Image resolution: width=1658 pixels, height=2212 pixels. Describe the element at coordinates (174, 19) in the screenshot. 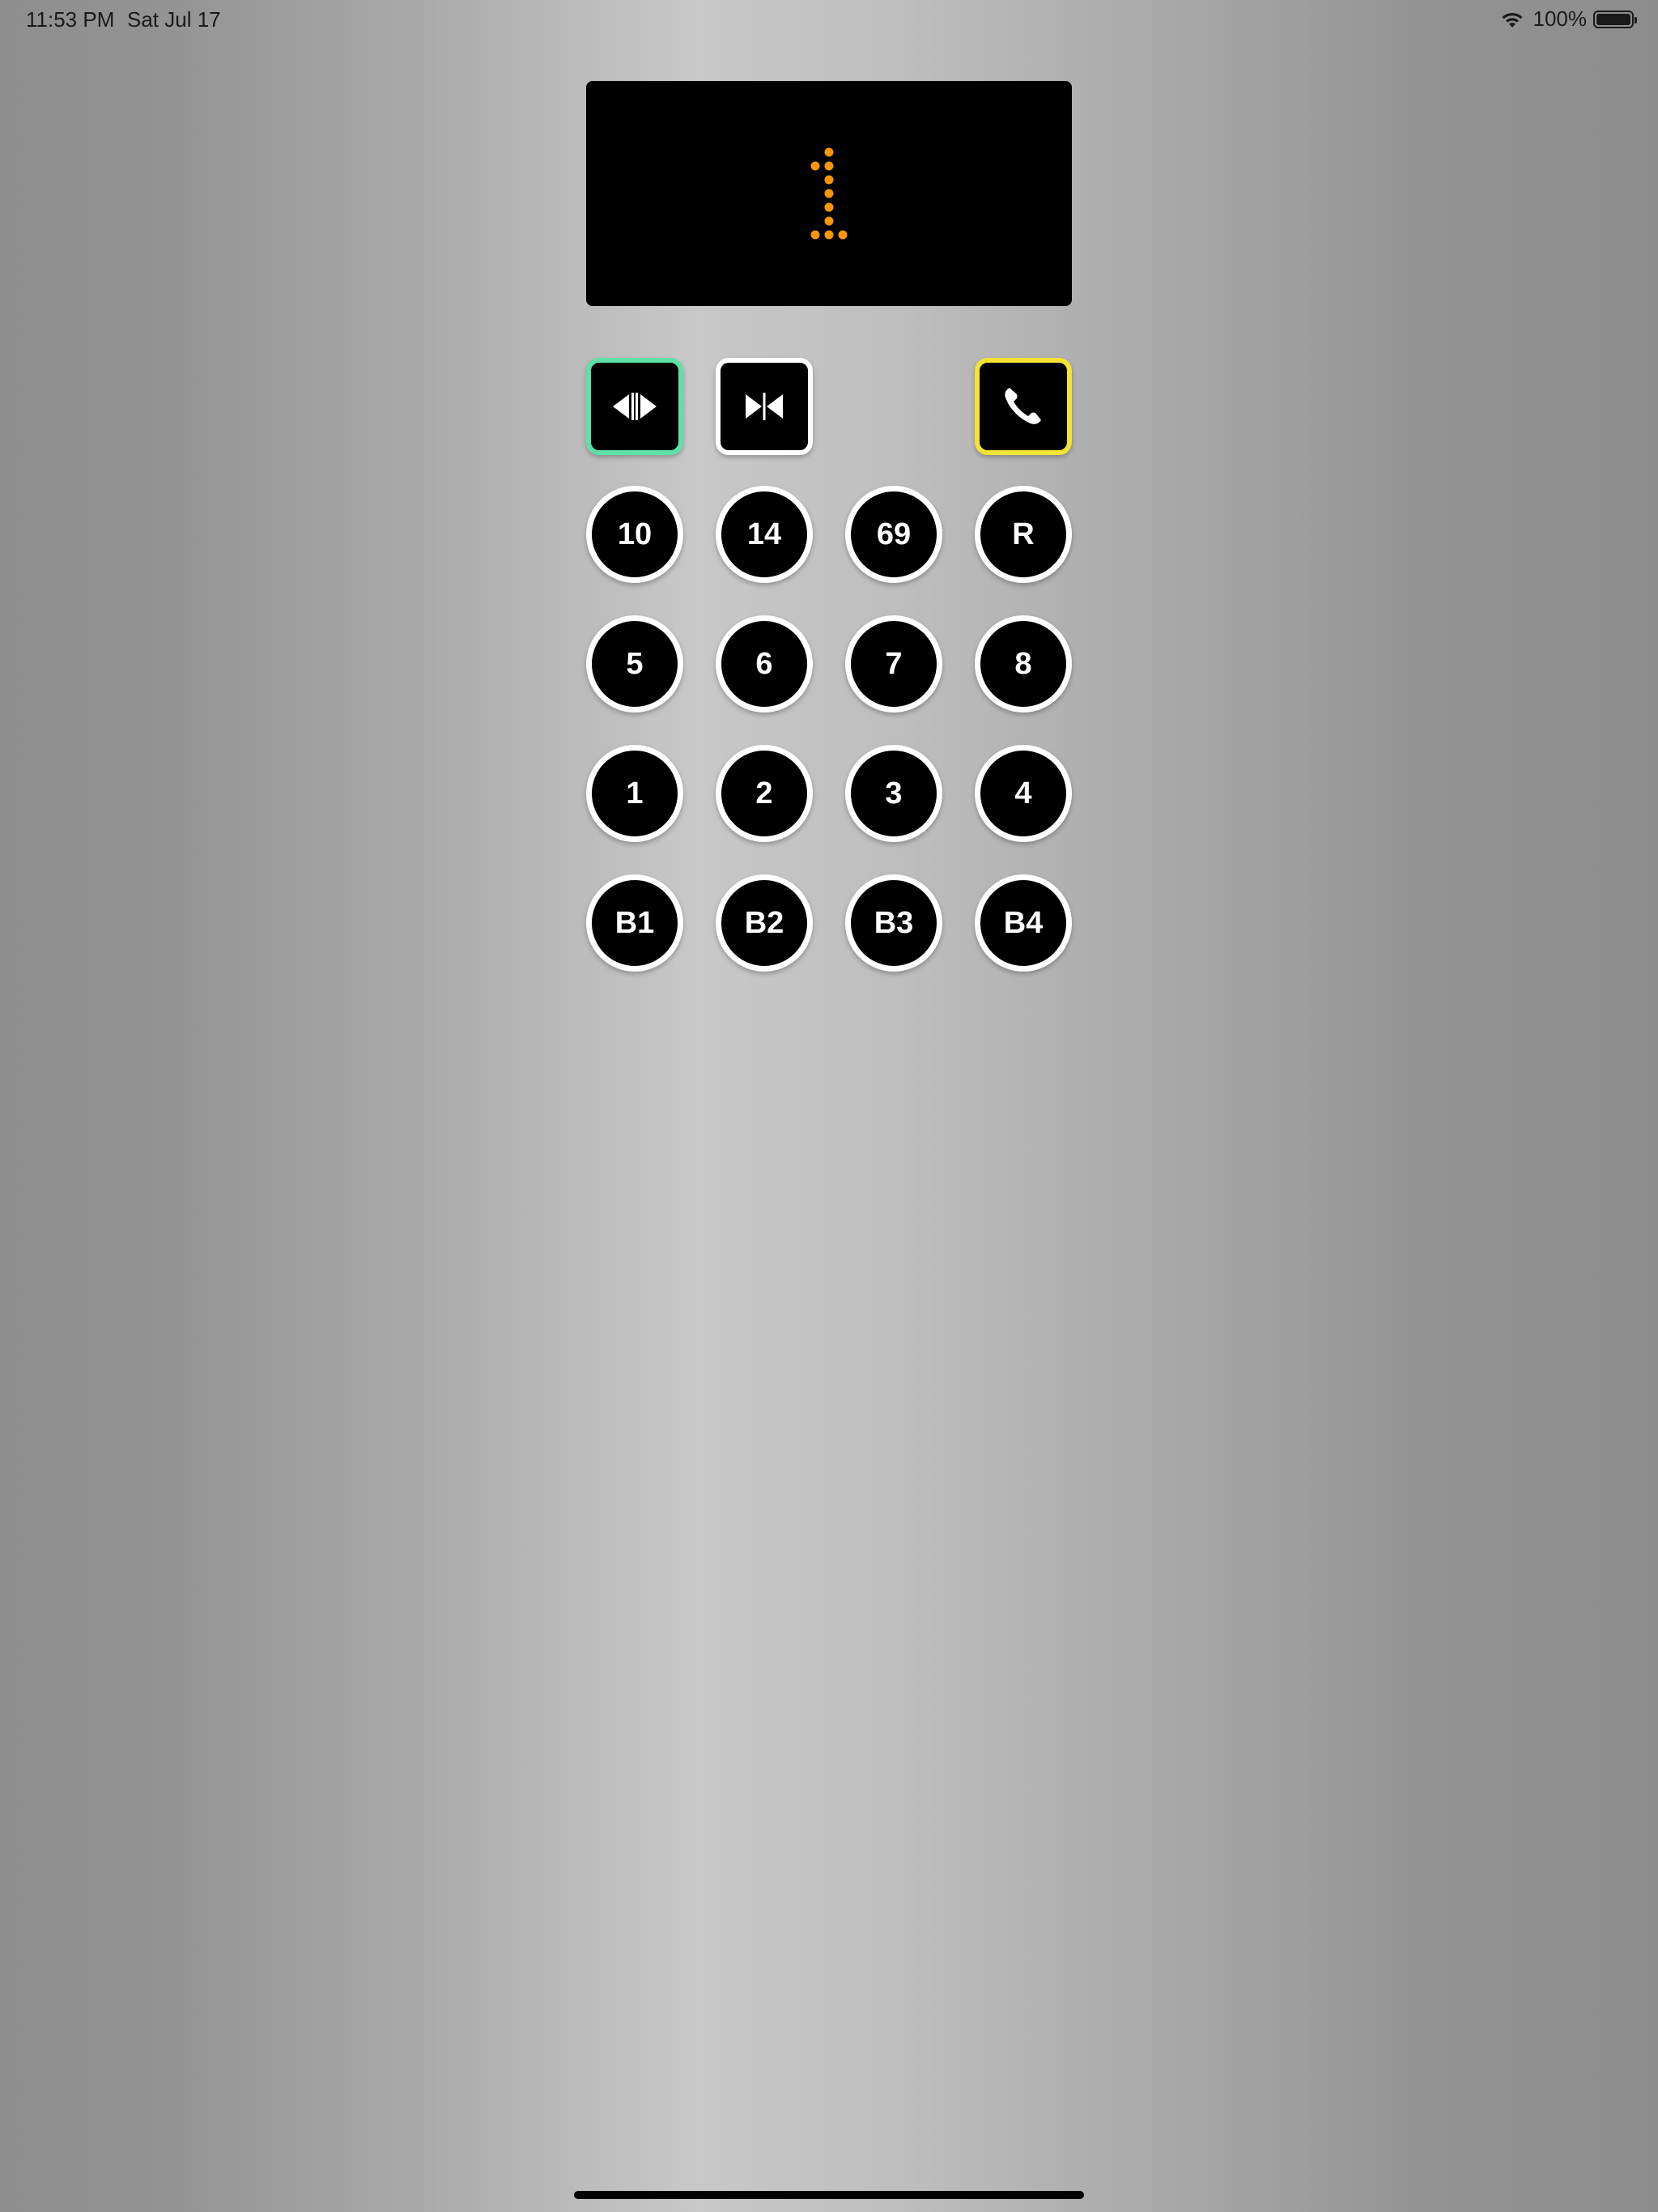

I see `status-date: Sat Jul 17` at that location.